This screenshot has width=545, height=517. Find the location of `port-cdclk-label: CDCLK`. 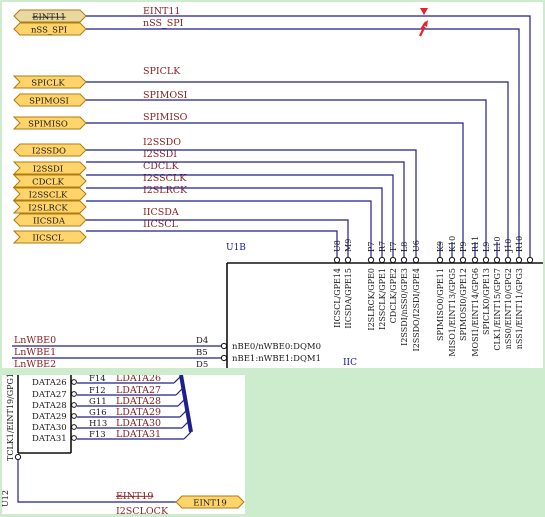

port-cdclk-label: CDCLK is located at coordinates (48, 183).